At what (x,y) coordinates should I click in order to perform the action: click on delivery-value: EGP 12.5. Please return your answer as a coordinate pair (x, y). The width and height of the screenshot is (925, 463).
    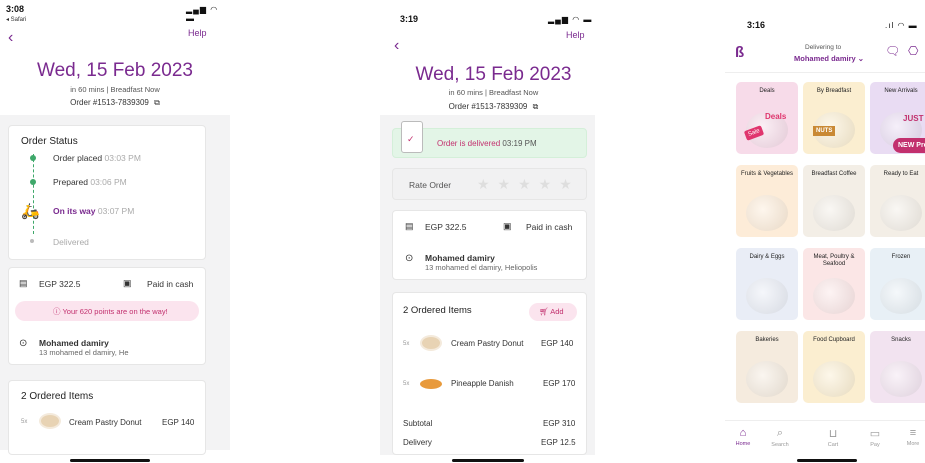
    Looking at the image, I should click on (558, 442).